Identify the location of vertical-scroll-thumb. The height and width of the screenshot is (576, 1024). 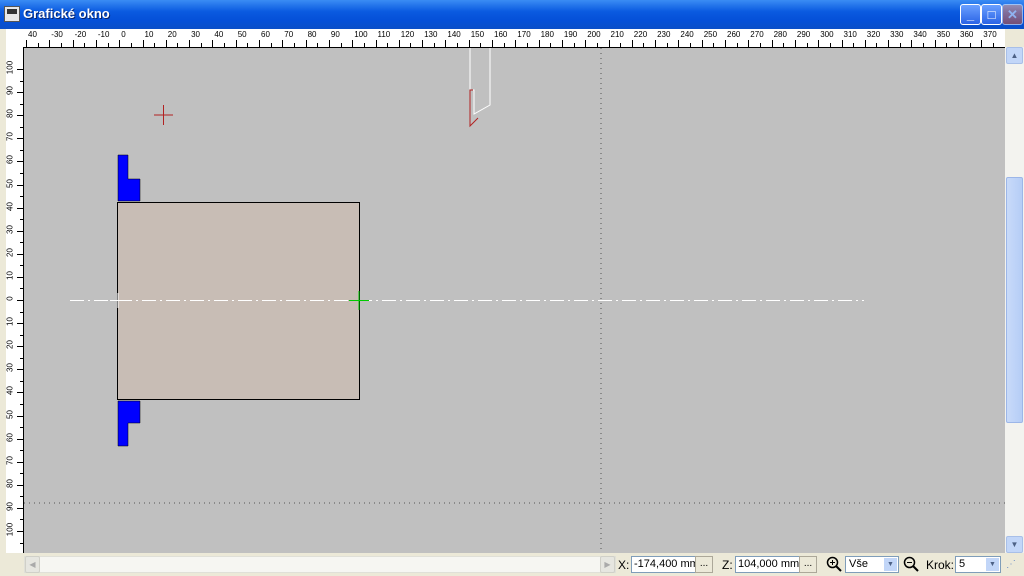
(1014, 300).